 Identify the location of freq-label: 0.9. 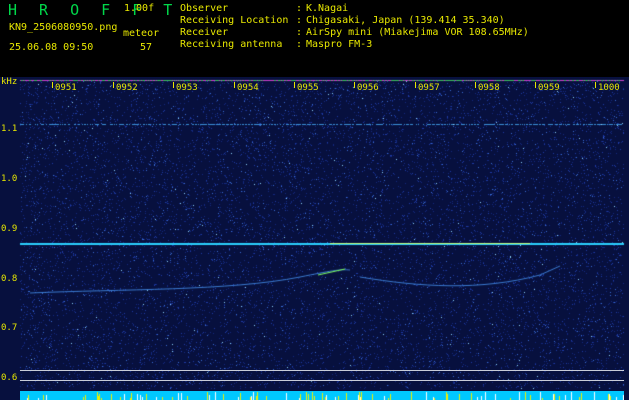
(9, 229).